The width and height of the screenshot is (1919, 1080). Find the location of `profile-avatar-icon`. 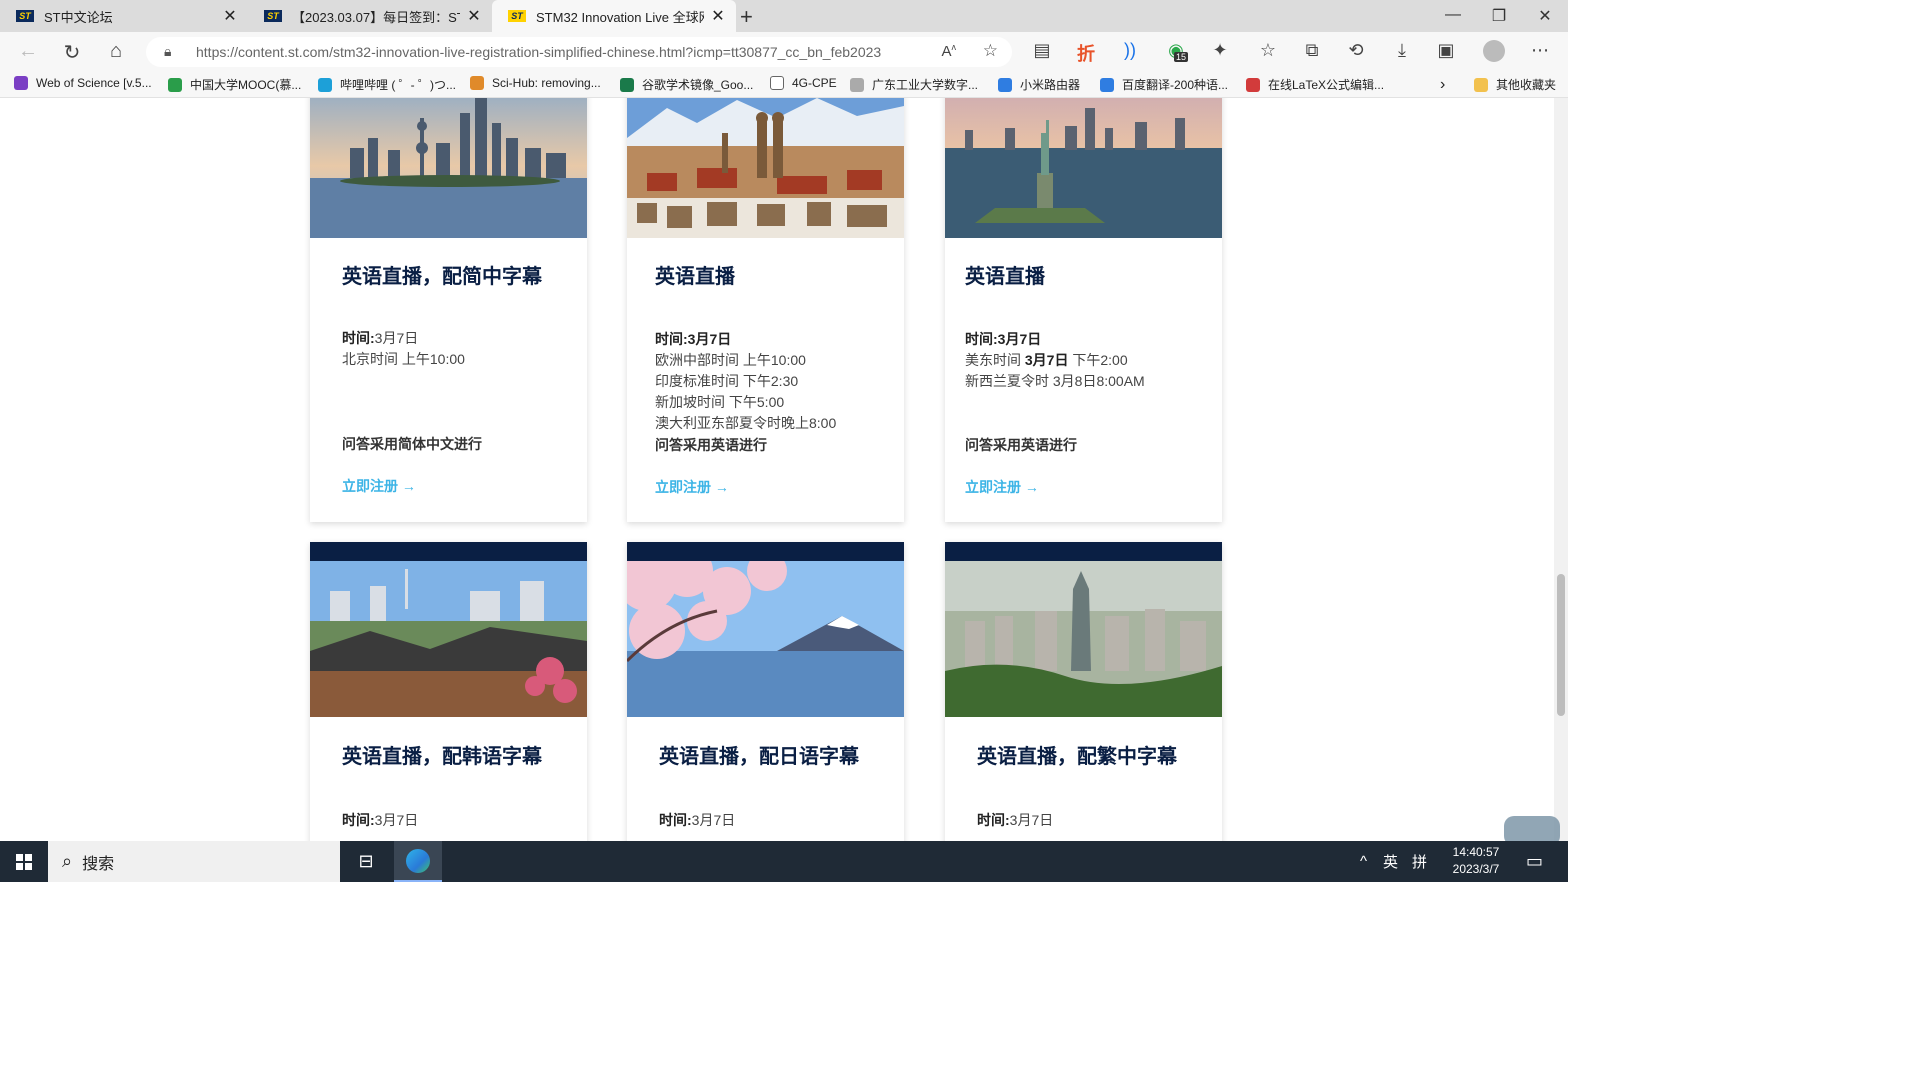

profile-avatar-icon is located at coordinates (1494, 53).